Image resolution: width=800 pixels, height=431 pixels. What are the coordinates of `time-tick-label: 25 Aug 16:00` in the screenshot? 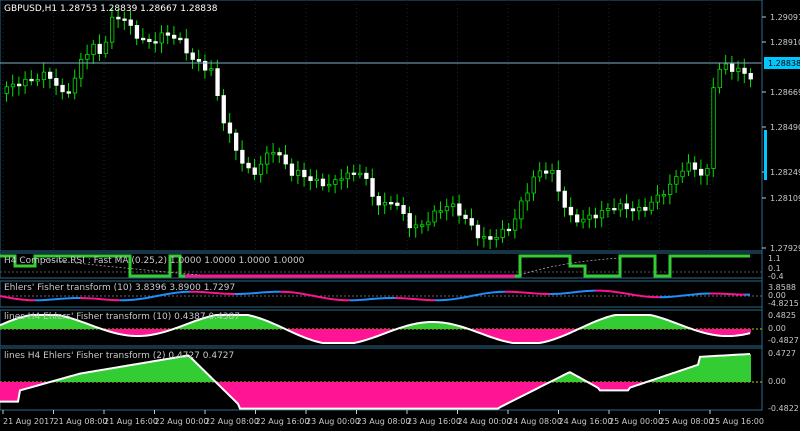 It's located at (737, 421).